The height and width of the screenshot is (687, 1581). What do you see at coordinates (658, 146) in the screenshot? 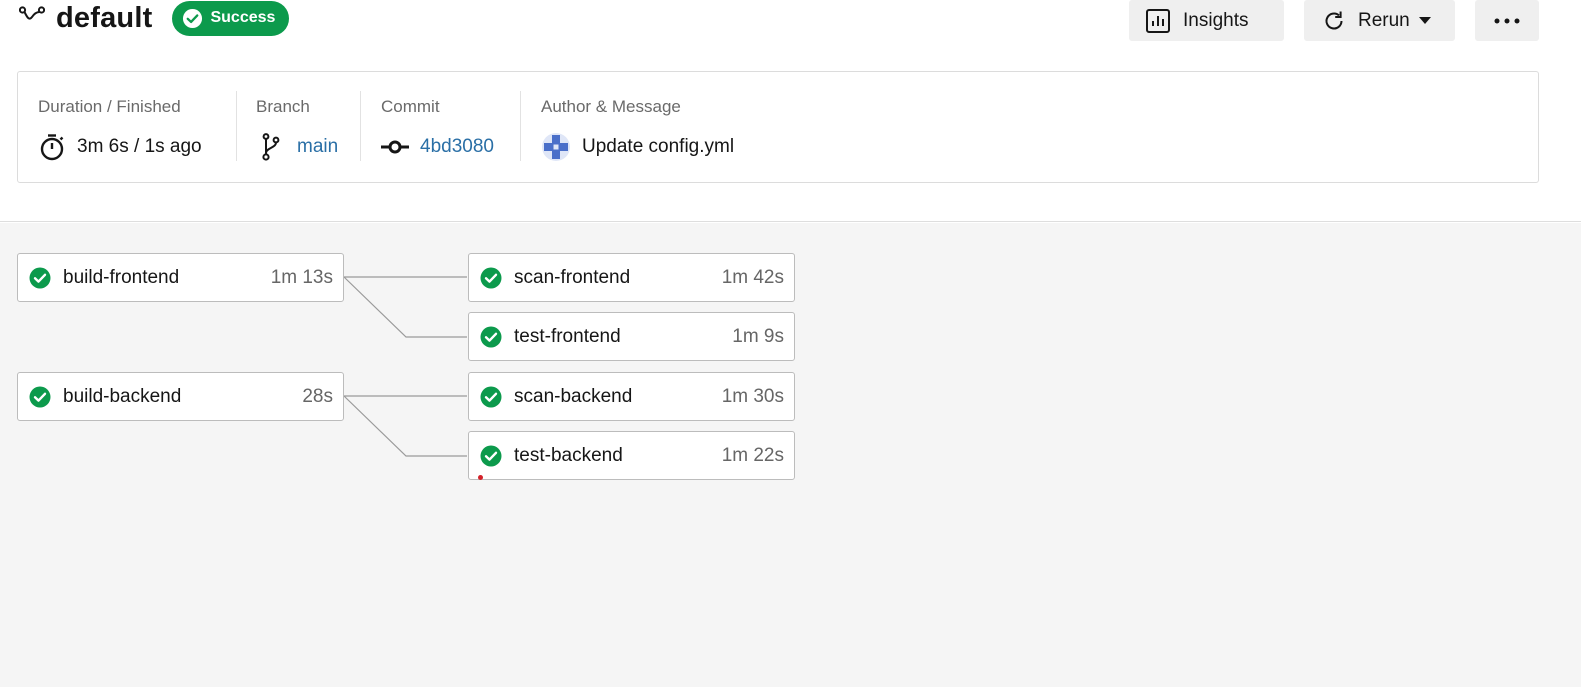
I see `commit-message: Update config.yml` at bounding box center [658, 146].